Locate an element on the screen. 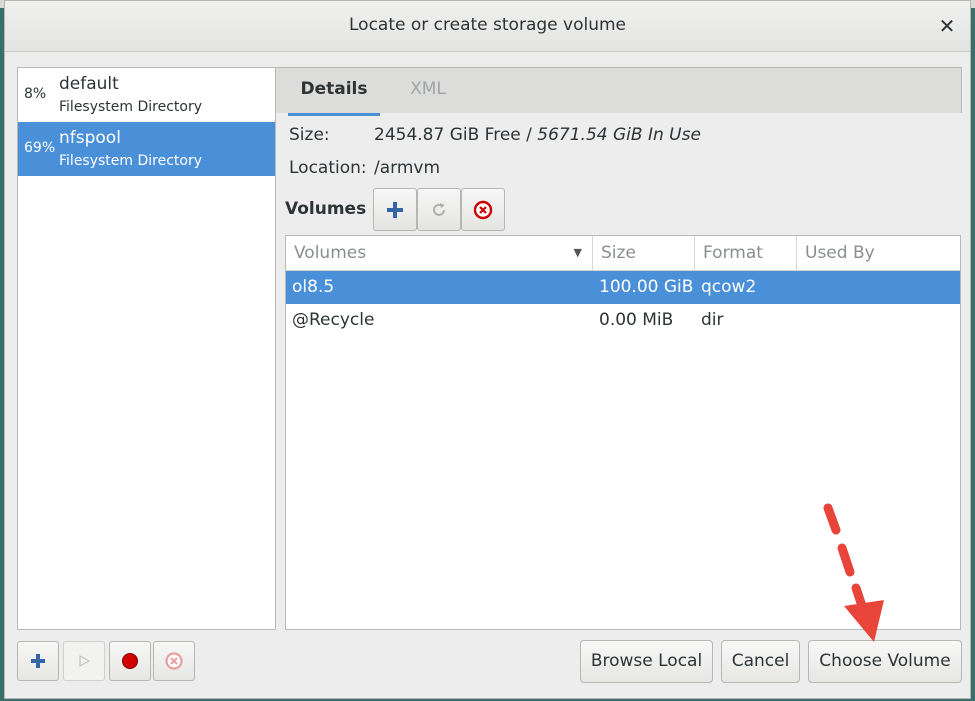  refresh-icon is located at coordinates (439, 209).